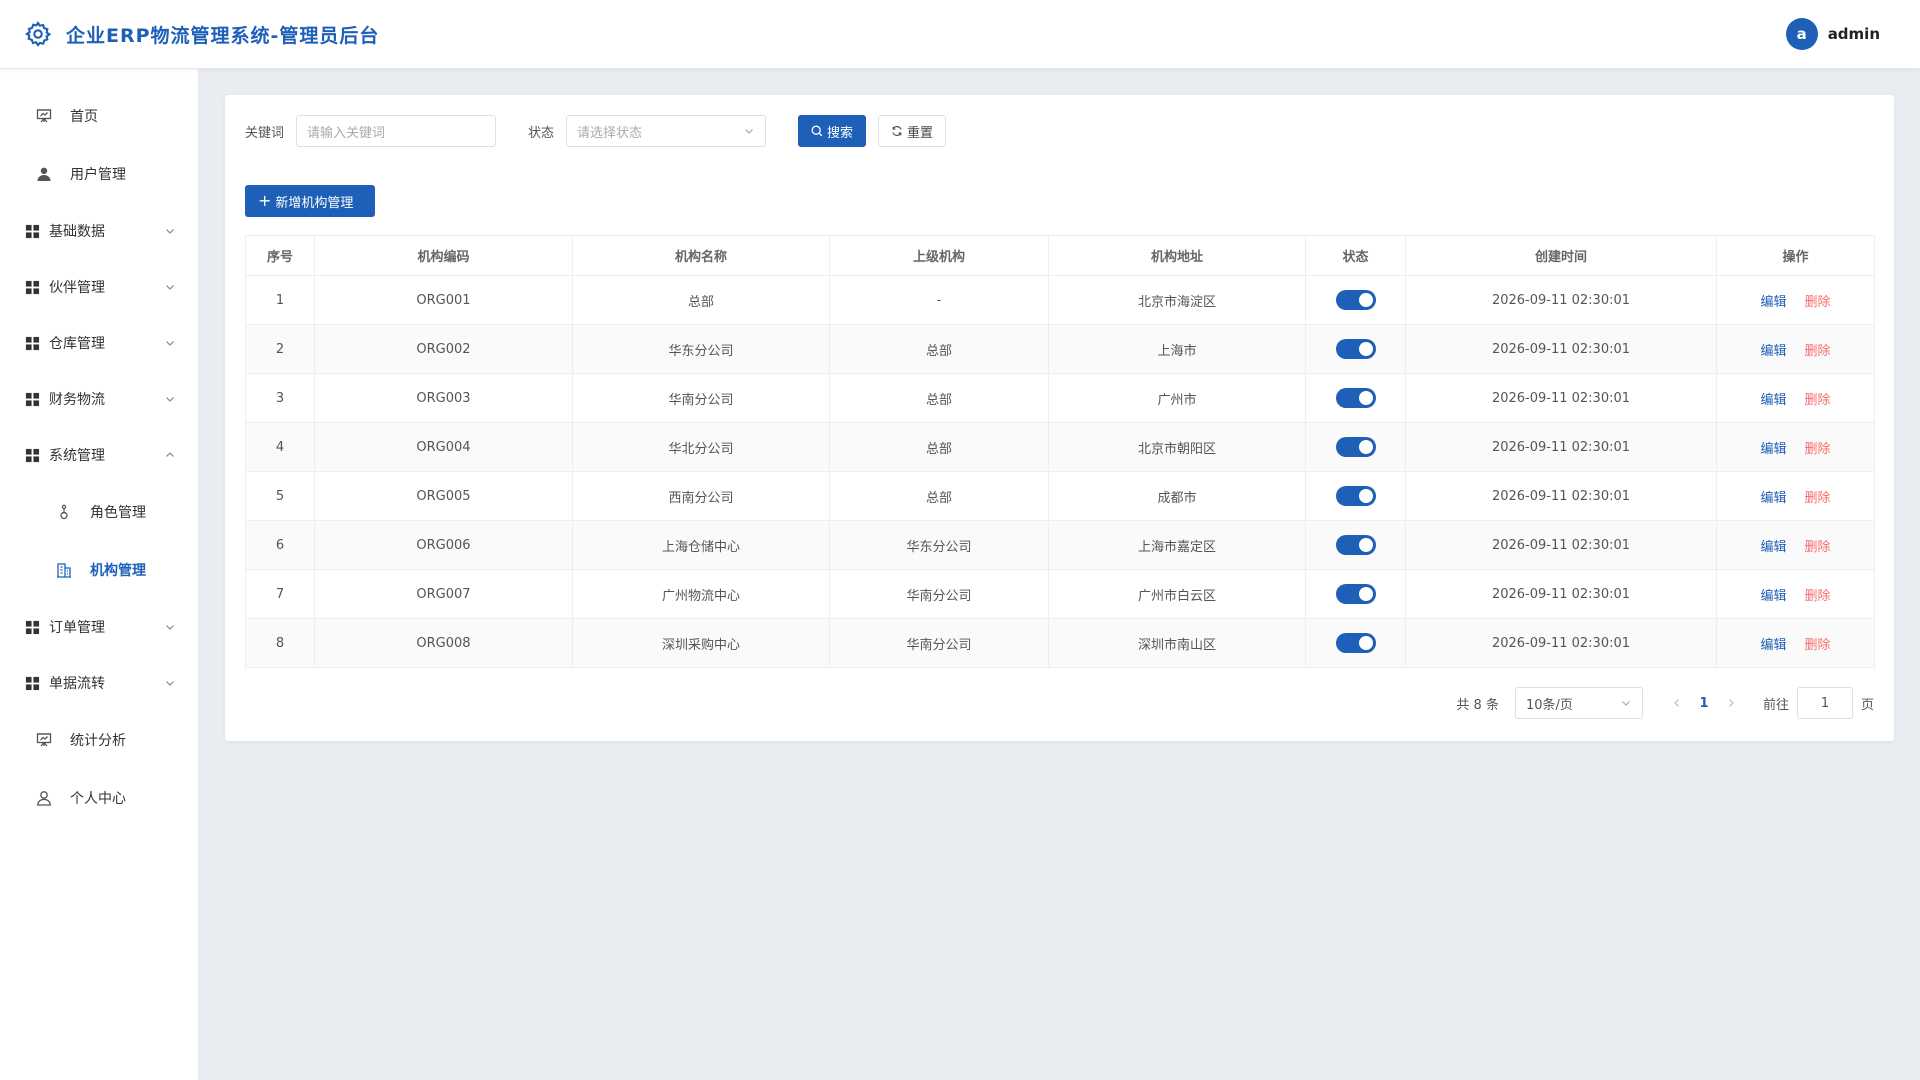 This screenshot has width=1920, height=1080. What do you see at coordinates (99, 116) in the screenshot?
I see `sidebar-item-home: 首页` at bounding box center [99, 116].